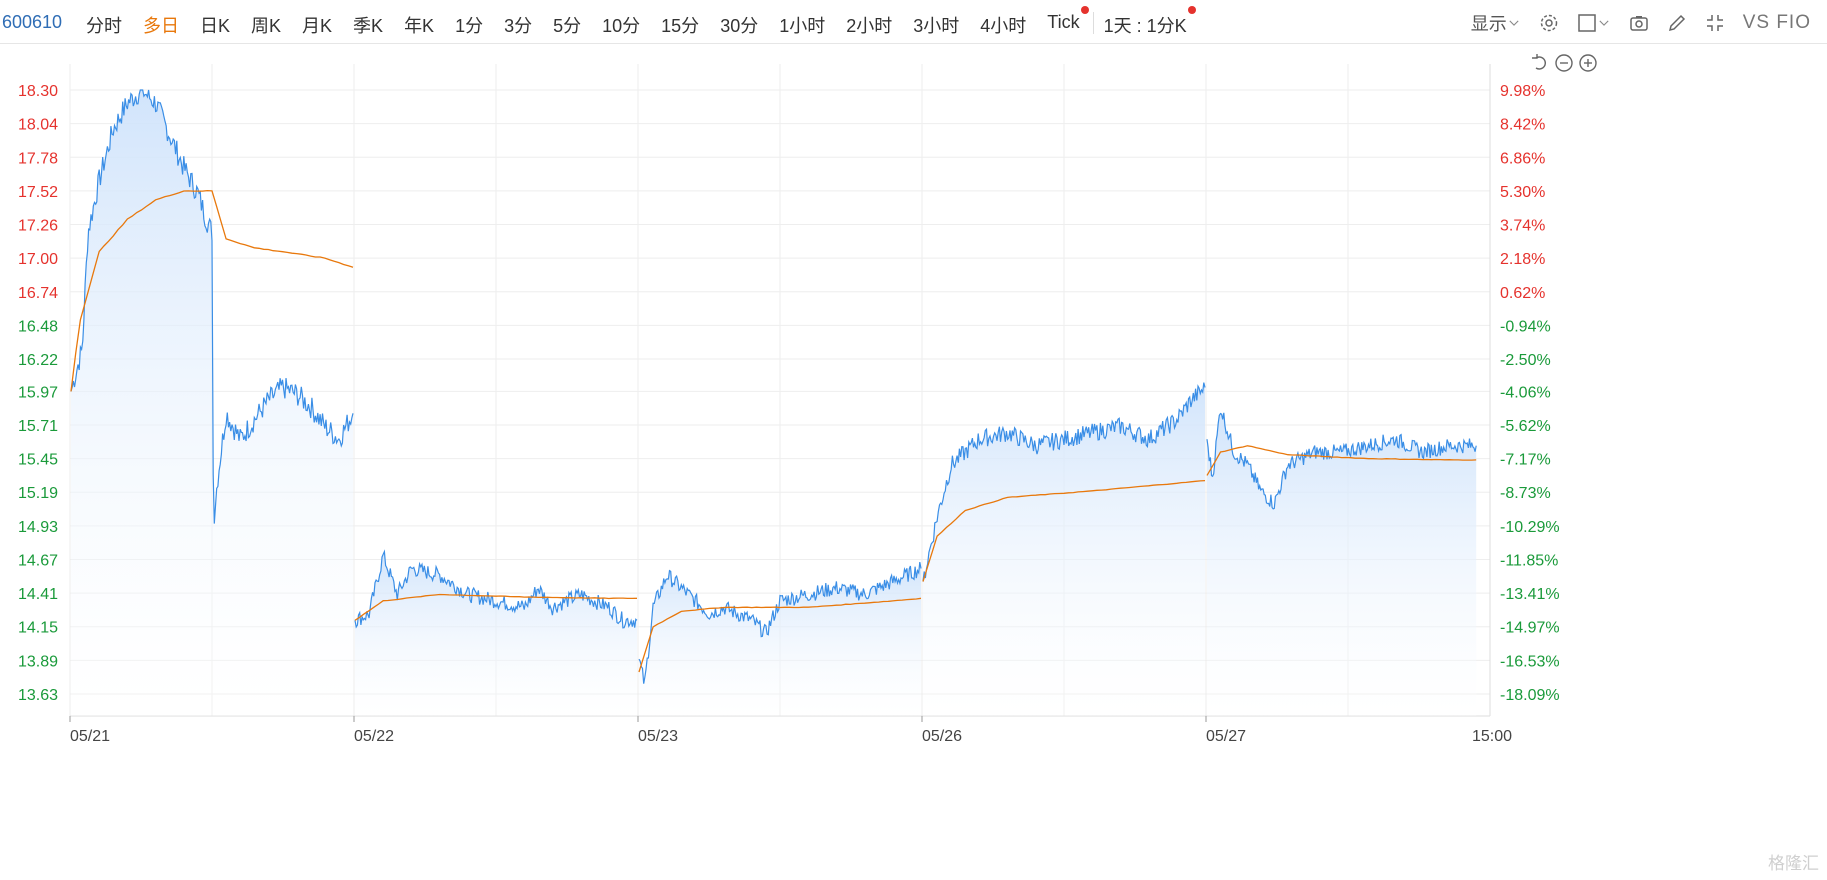 Image resolution: width=1827 pixels, height=880 pixels. I want to click on tab-14: 2小时, so click(869, 25).